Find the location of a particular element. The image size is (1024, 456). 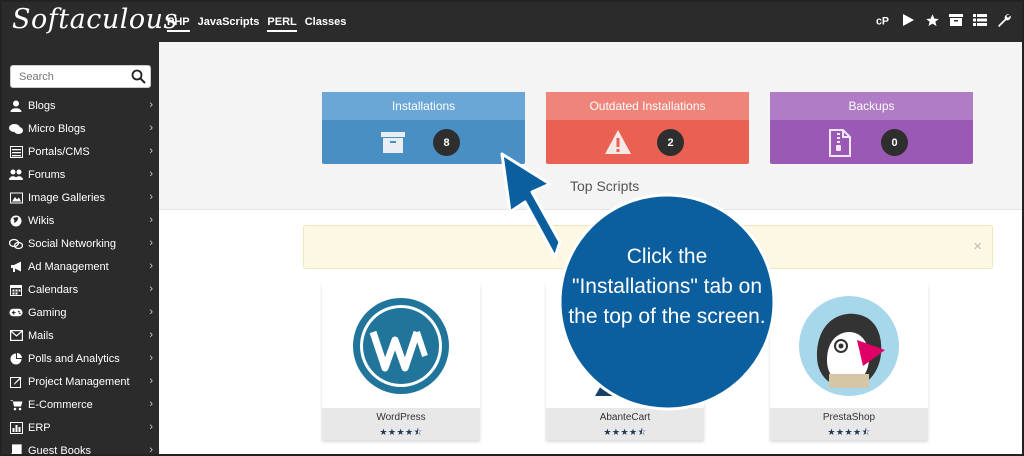

sidebar-item-label: Portals/CMS is located at coordinates (59, 151).